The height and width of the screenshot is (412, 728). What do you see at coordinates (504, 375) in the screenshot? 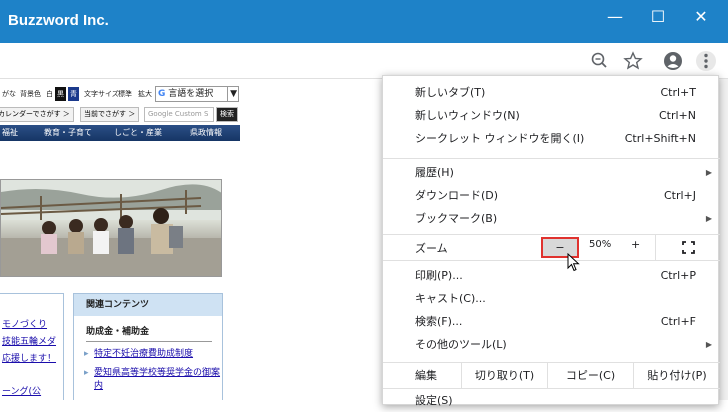
I see `cut-button: 切り取り(T)` at bounding box center [504, 375].